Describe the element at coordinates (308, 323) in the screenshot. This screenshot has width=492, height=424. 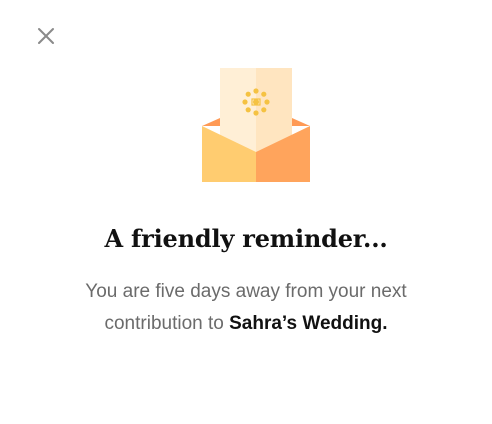
I see `contribution-name: Sahra’s Wedding.` at that location.